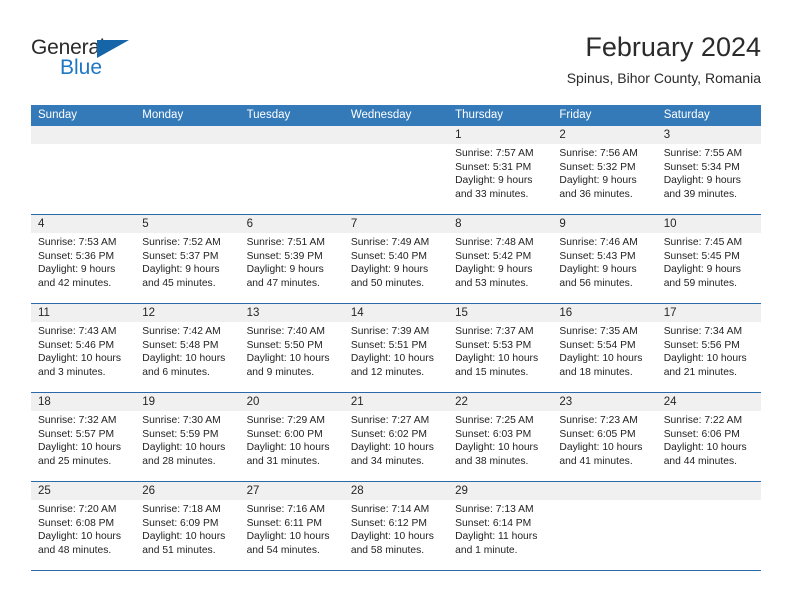 The image size is (792, 612). Describe the element at coordinates (500, 135) in the screenshot. I see `day-number: 1` at that location.